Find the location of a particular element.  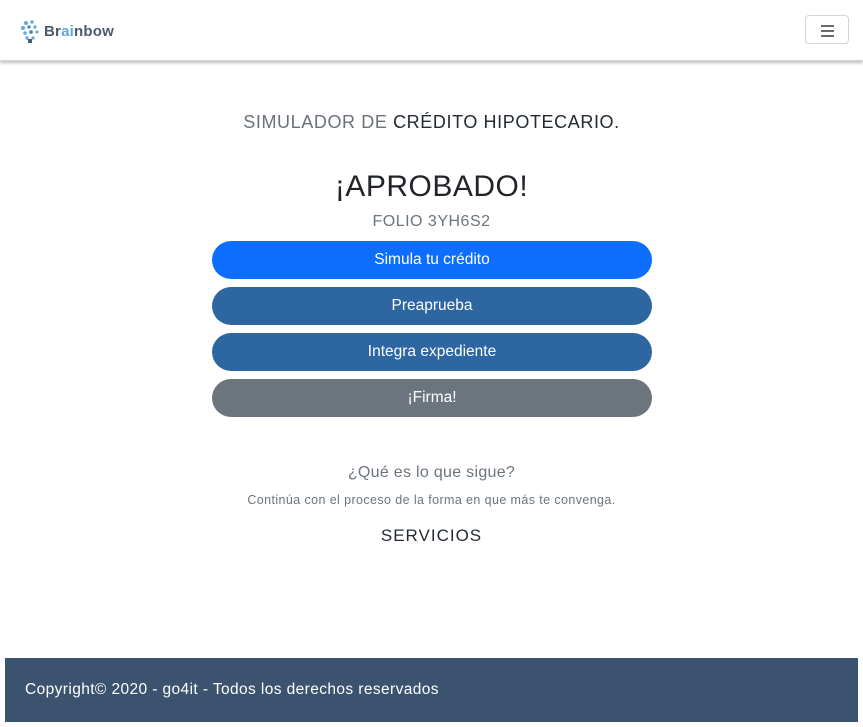

navbar: Brainbow is located at coordinates (431, 30).